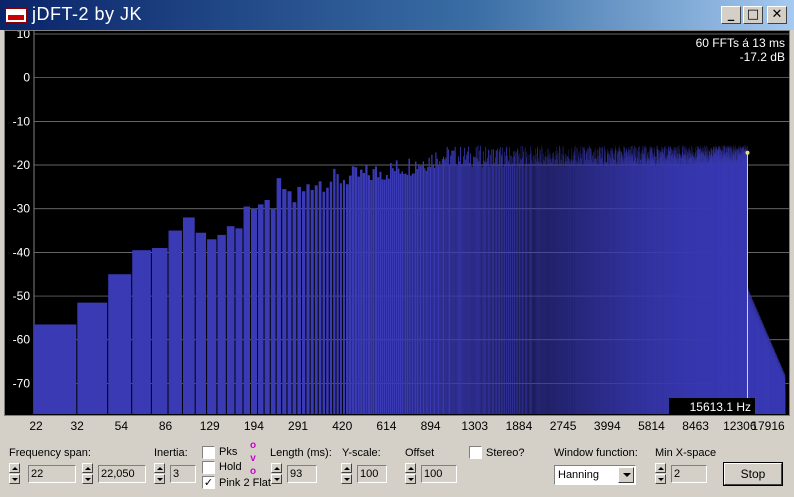 Image resolution: width=794 pixels, height=497 pixels. What do you see at coordinates (26, 78) in the screenshot?
I see `y-tick-label: 0` at bounding box center [26, 78].